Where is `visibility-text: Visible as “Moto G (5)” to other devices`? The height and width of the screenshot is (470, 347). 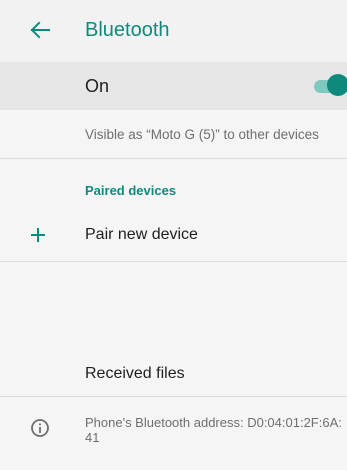 visibility-text: Visible as “Moto G (5)” to other devices is located at coordinates (202, 134).